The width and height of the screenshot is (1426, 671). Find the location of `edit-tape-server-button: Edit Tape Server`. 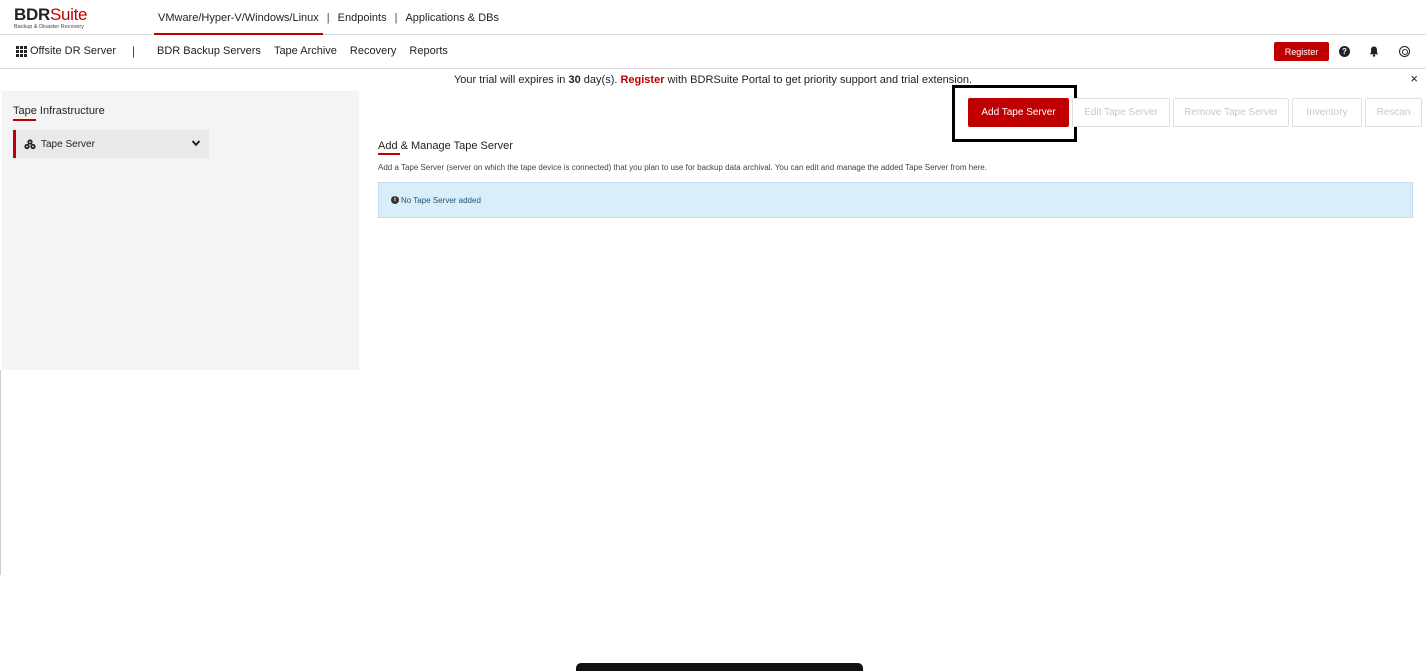

edit-tape-server-button: Edit Tape Server is located at coordinates (1121, 112).